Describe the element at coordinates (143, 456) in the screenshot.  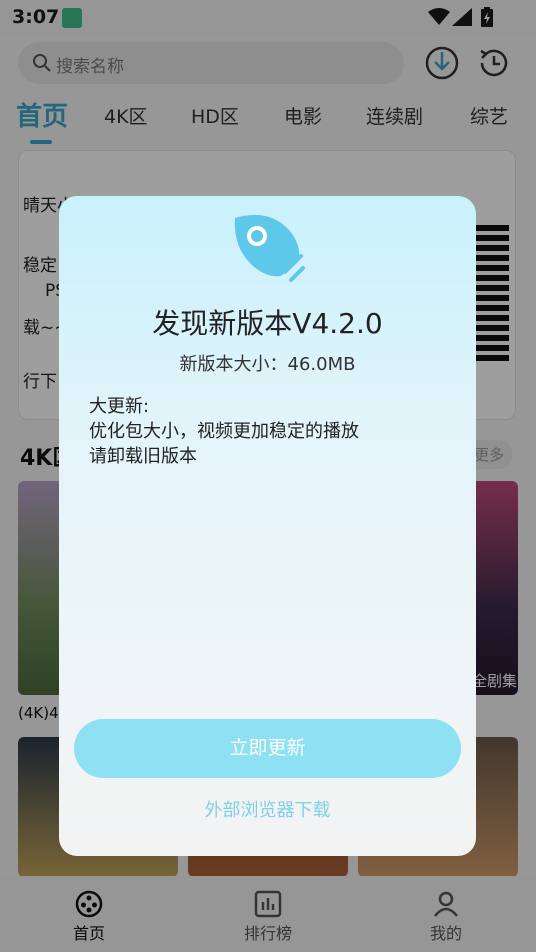
I see `changelog-line: 请卸载旧版本` at that location.